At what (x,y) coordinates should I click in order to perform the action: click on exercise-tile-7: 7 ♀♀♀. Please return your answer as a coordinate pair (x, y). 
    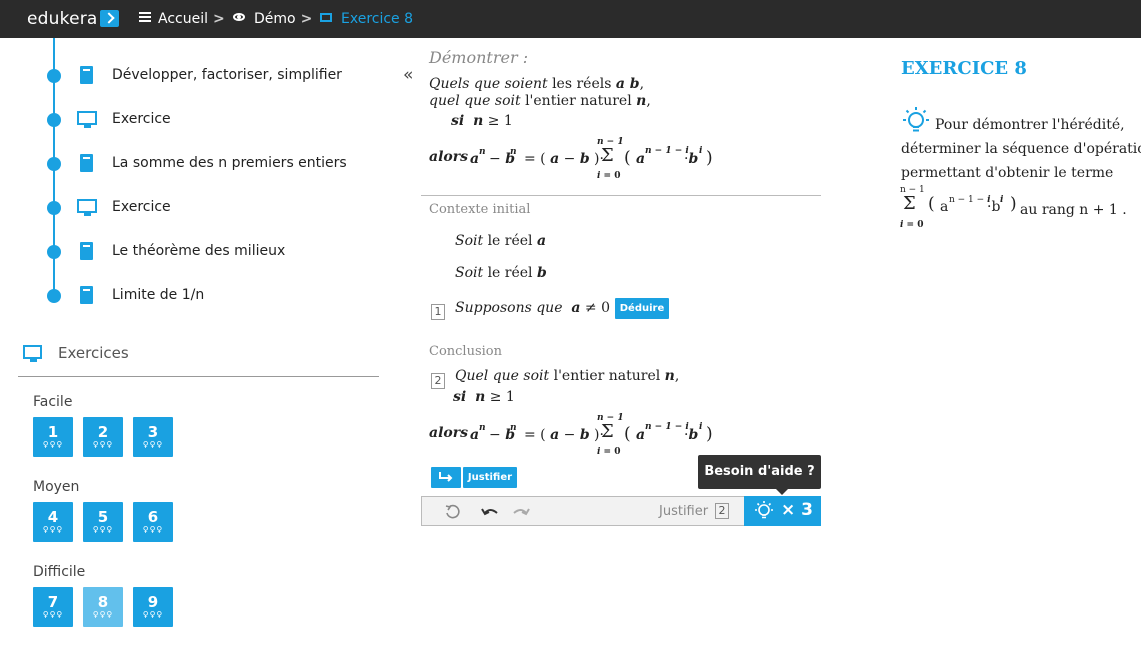
    Looking at the image, I should click on (53, 607).